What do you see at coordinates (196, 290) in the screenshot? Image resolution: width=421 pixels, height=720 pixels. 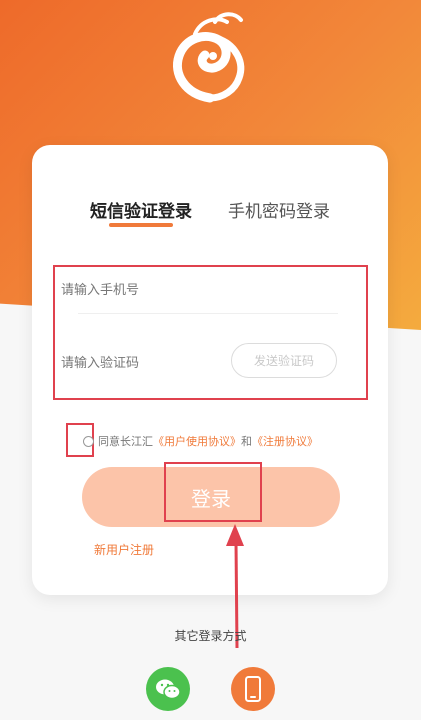 I see `phone-input` at bounding box center [196, 290].